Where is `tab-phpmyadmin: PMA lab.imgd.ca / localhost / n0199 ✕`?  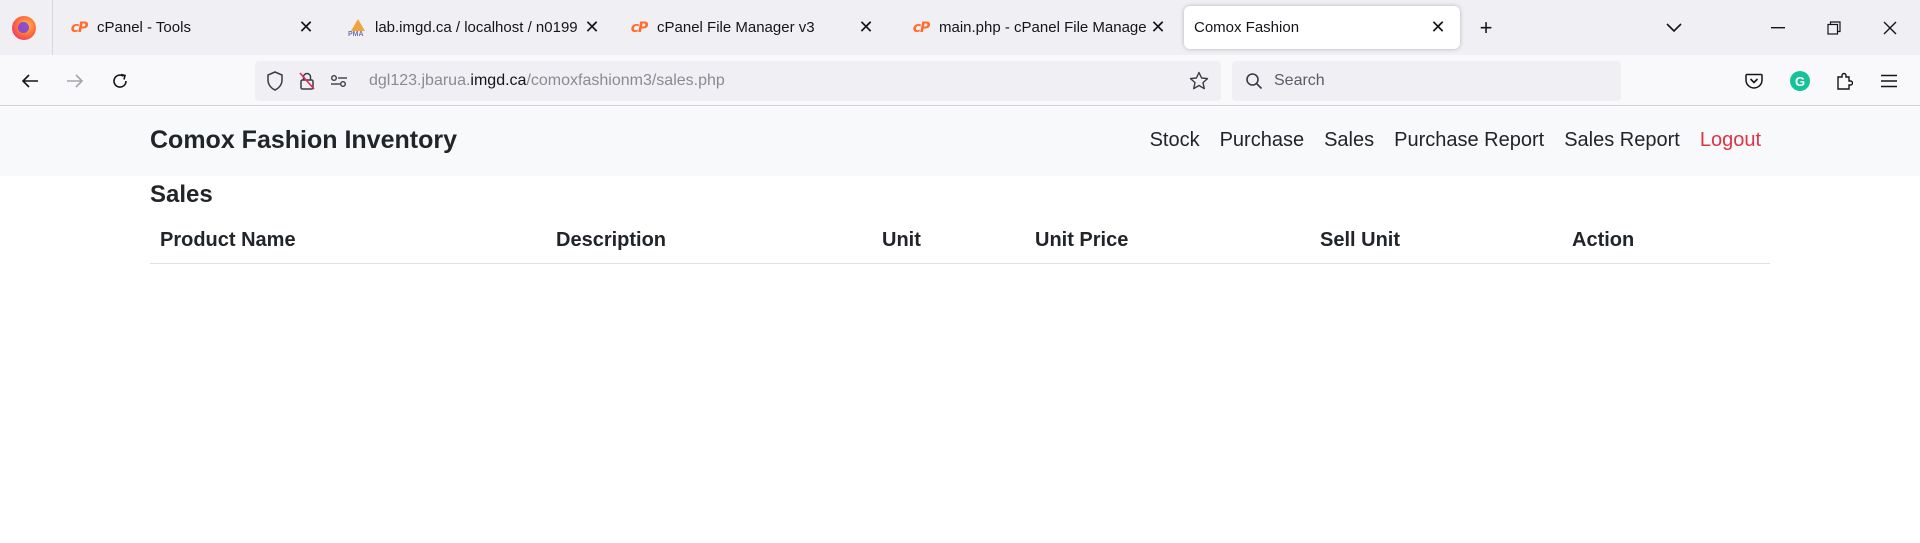
tab-phpmyadmin: PMA lab.imgd.ca / localhost / n0199 ✕ is located at coordinates (470, 27).